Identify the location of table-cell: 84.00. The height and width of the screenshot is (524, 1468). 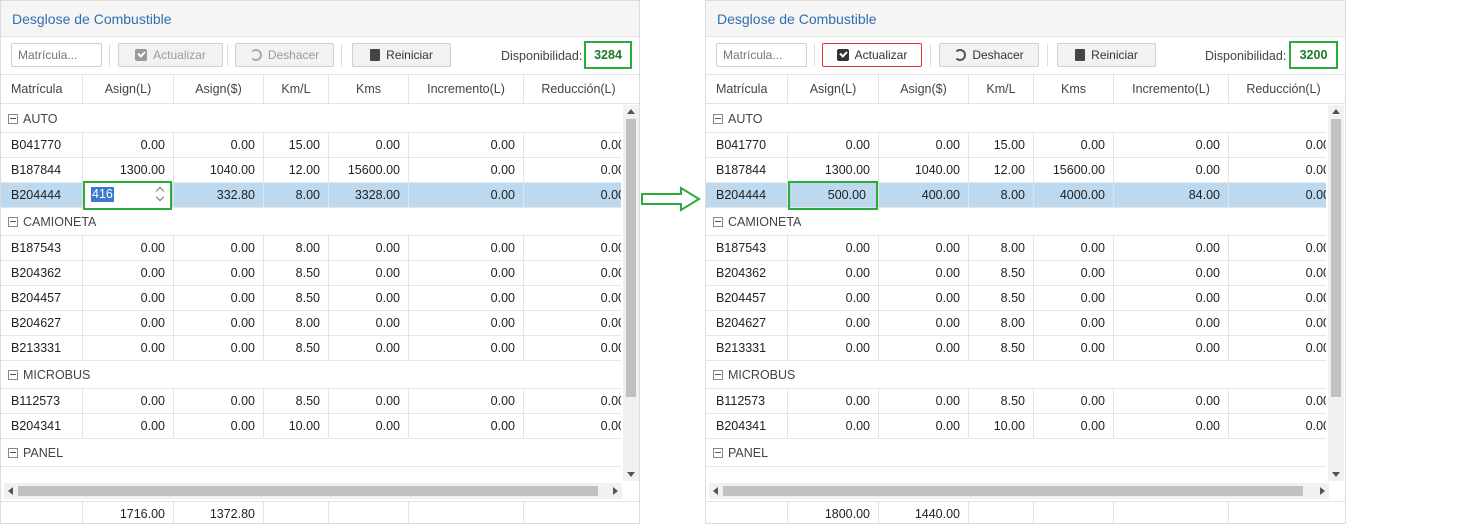
(1170, 195).